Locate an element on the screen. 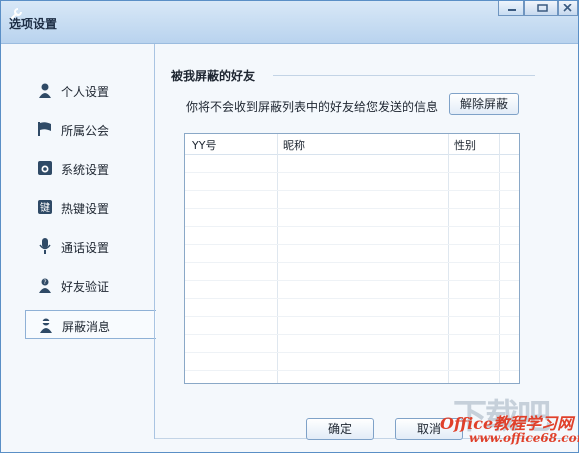 Image resolution: width=579 pixels, height=453 pixels. sidebar-item-label: 热键设置 is located at coordinates (85, 209).